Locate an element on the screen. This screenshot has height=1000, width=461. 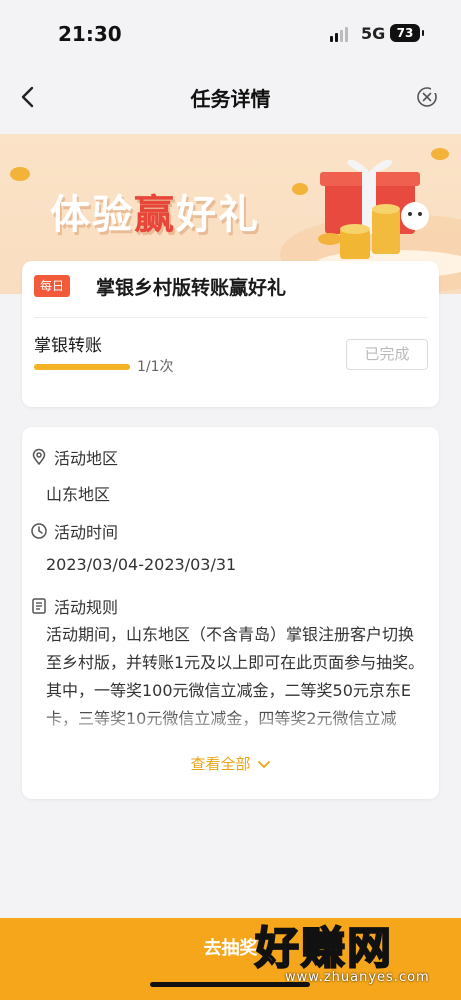
status-bar: 21:30 5G 73 is located at coordinates (230, 33).